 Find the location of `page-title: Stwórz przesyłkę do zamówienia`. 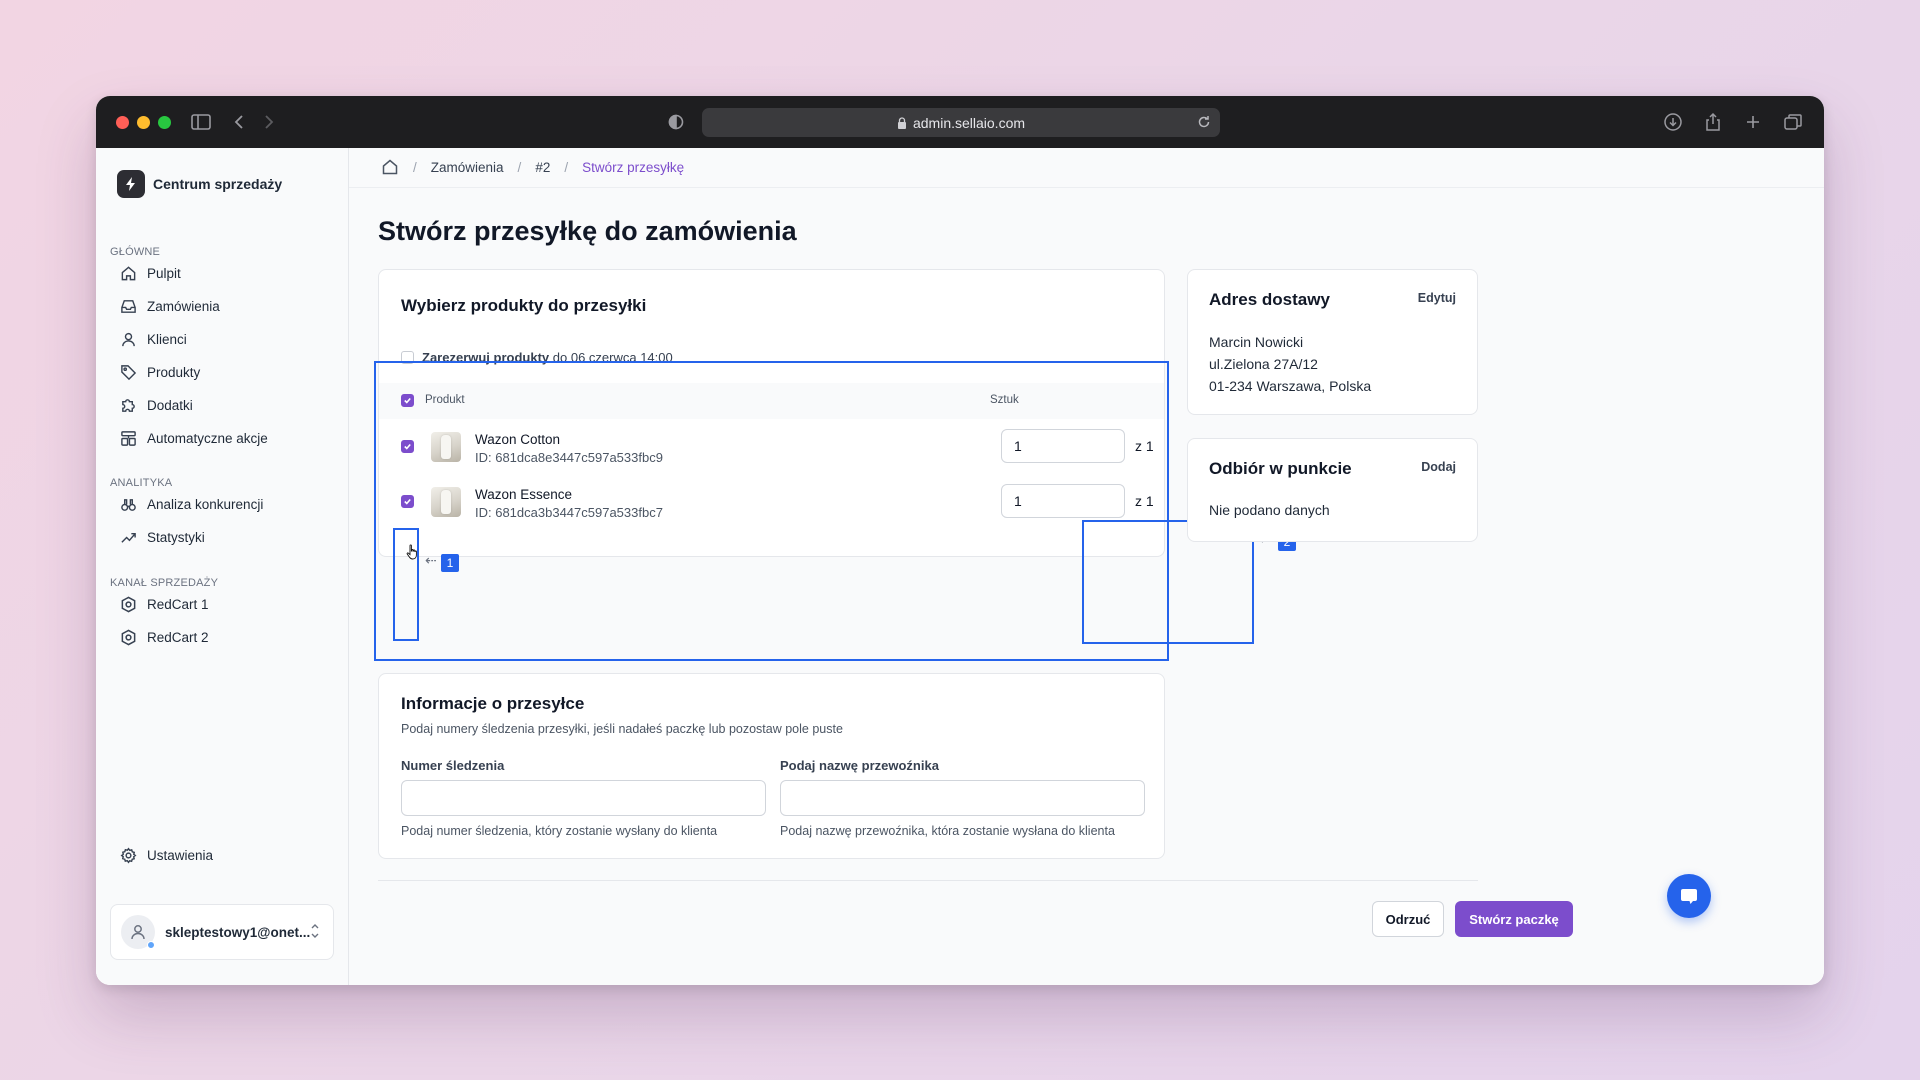

page-title: Stwórz przesyłkę do zamówienia is located at coordinates (587, 231).